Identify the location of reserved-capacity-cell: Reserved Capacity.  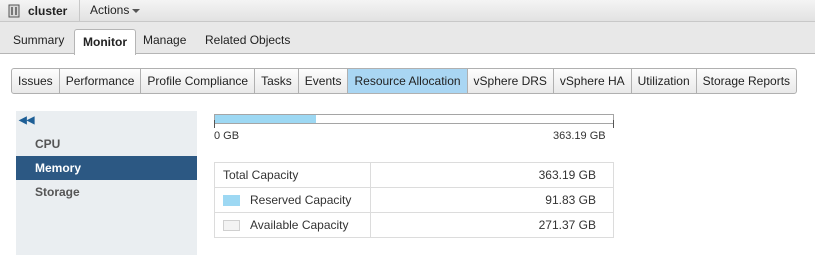
(292, 200).